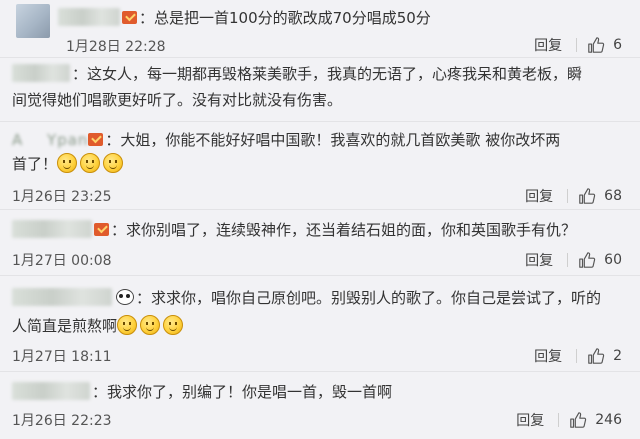 The width and height of the screenshot is (640, 439). I want to click on comment-item: ：总是把一首100分的歌改成70分唱成50分 1月28日 22:28 回复 6, so click(320, 29).